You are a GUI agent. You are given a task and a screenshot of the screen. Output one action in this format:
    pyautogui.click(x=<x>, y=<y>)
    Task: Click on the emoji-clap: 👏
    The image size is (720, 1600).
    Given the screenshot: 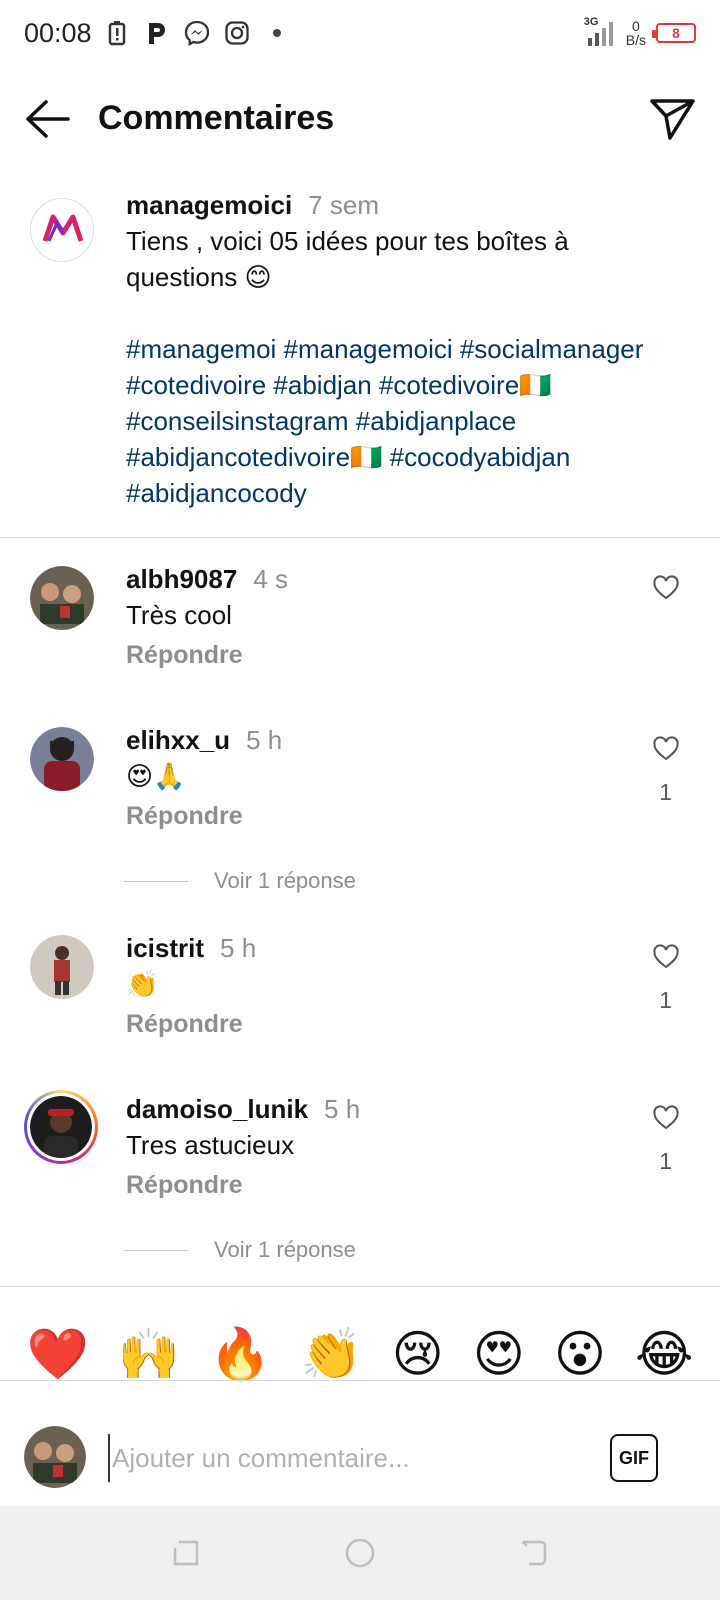 What is the action you would take?
    pyautogui.click(x=331, y=1354)
    